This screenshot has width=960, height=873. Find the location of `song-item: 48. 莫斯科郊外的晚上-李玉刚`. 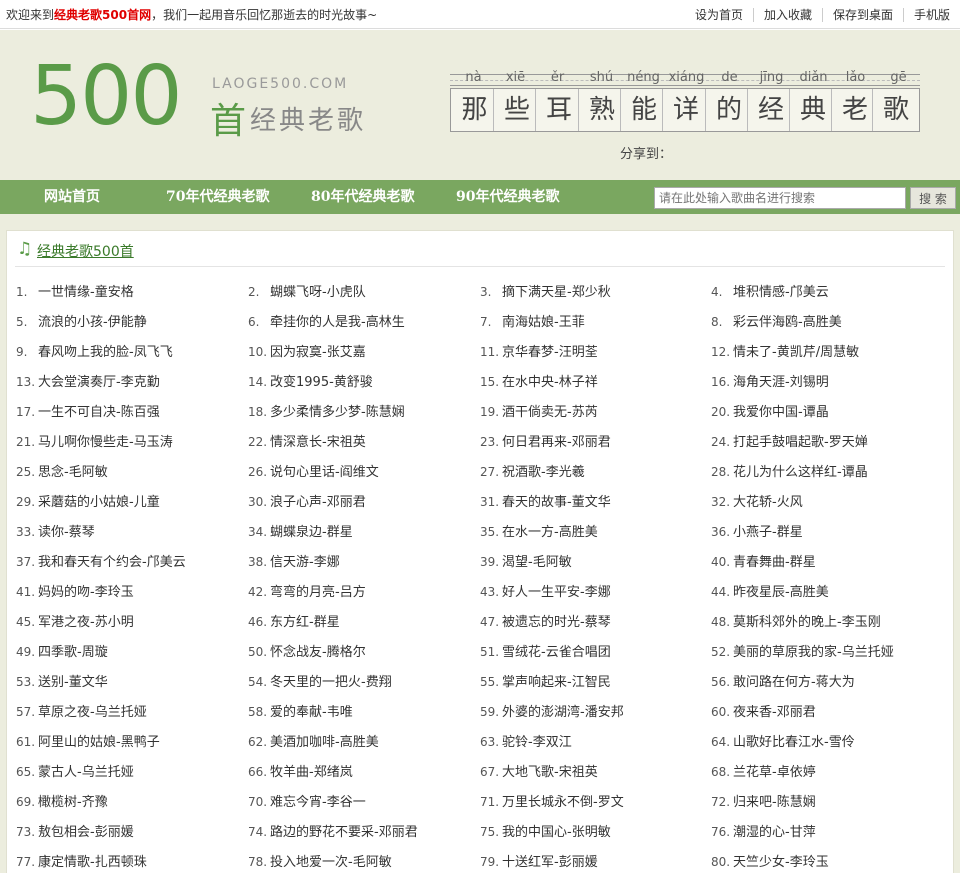

song-item: 48. 莫斯科郊外的晚上-李玉刚 is located at coordinates (796, 622).